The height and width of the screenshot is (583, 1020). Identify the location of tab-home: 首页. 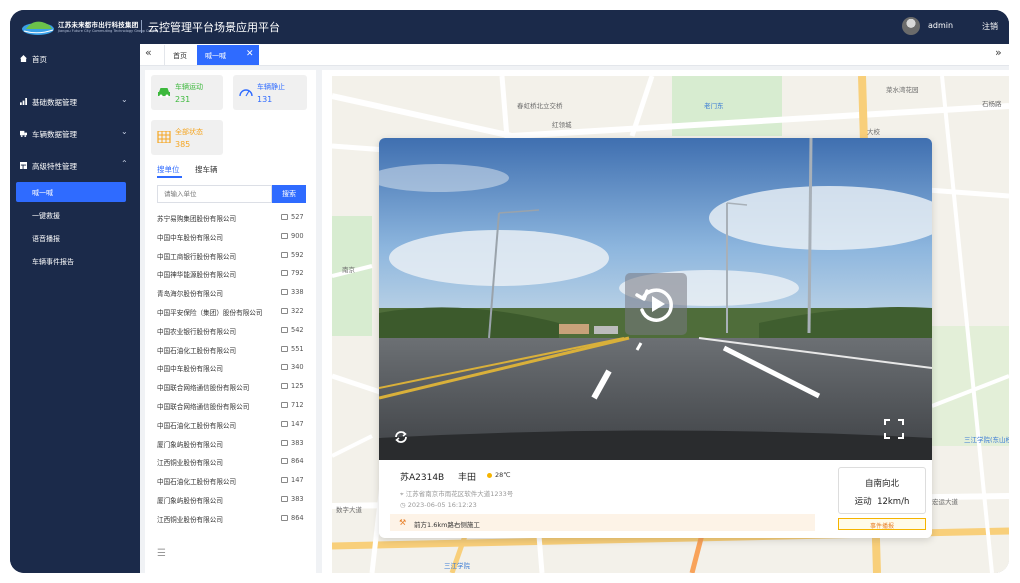
(179, 55).